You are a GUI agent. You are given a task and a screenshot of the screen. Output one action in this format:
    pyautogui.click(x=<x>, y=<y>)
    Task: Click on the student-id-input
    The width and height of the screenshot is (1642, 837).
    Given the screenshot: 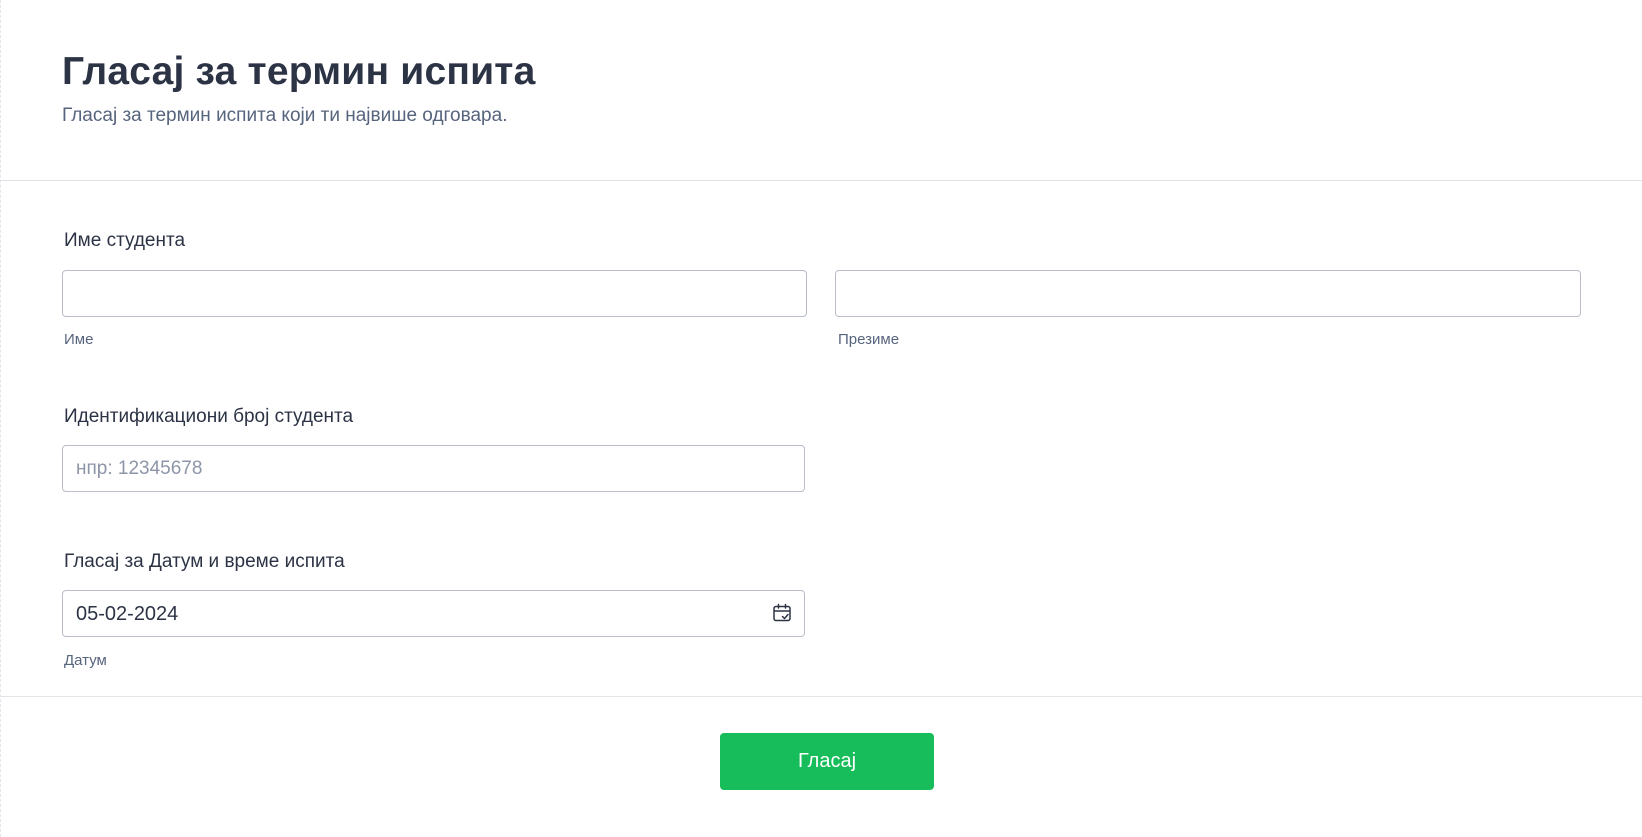 What is the action you would take?
    pyautogui.click(x=433, y=468)
    